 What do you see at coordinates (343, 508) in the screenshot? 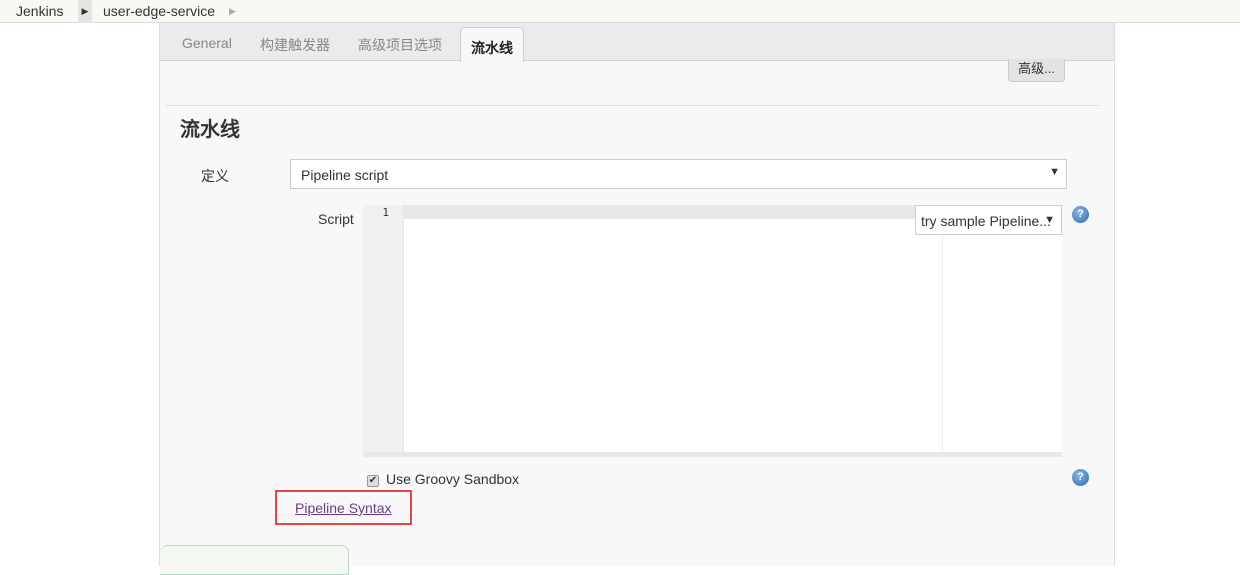
I see `pipeline-syntax-link: Pipeline Syntax` at bounding box center [343, 508].